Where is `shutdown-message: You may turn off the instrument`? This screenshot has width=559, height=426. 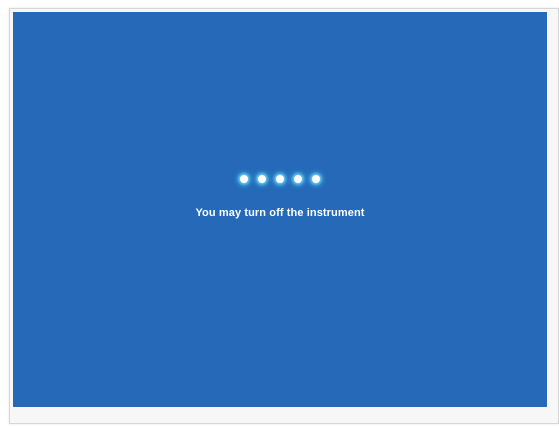
shutdown-message: You may turn off the instrument is located at coordinates (280, 213).